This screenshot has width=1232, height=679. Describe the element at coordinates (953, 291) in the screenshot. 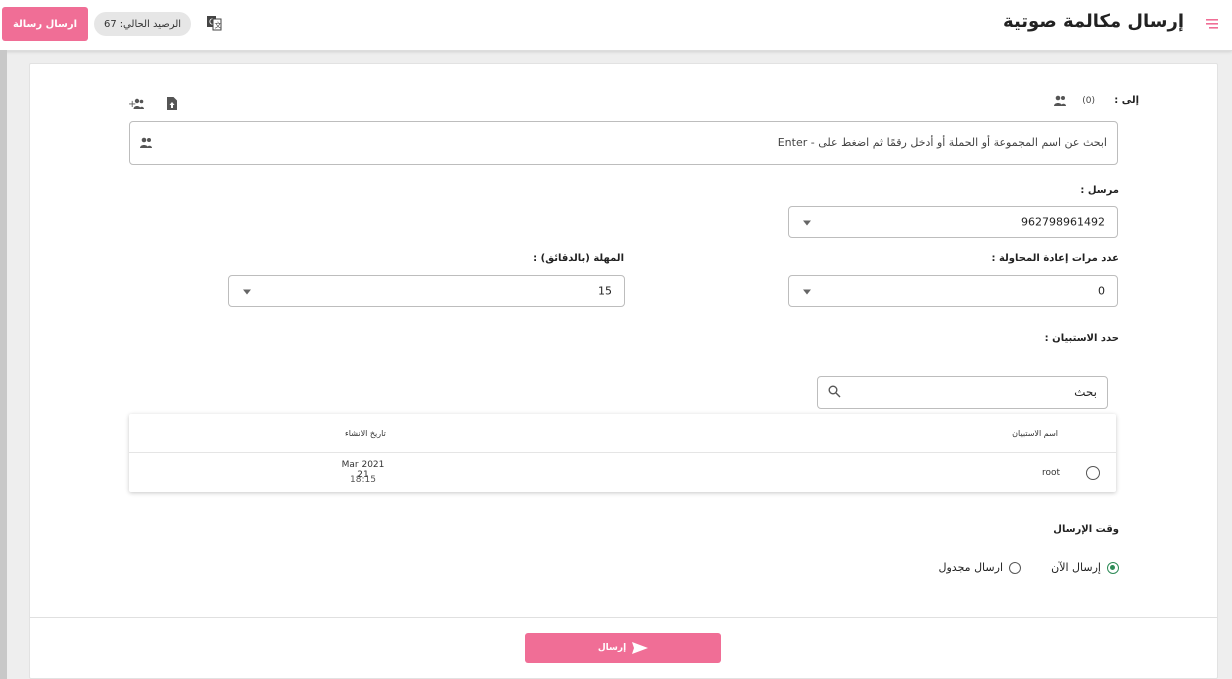

I see `retries-select: 0` at that location.